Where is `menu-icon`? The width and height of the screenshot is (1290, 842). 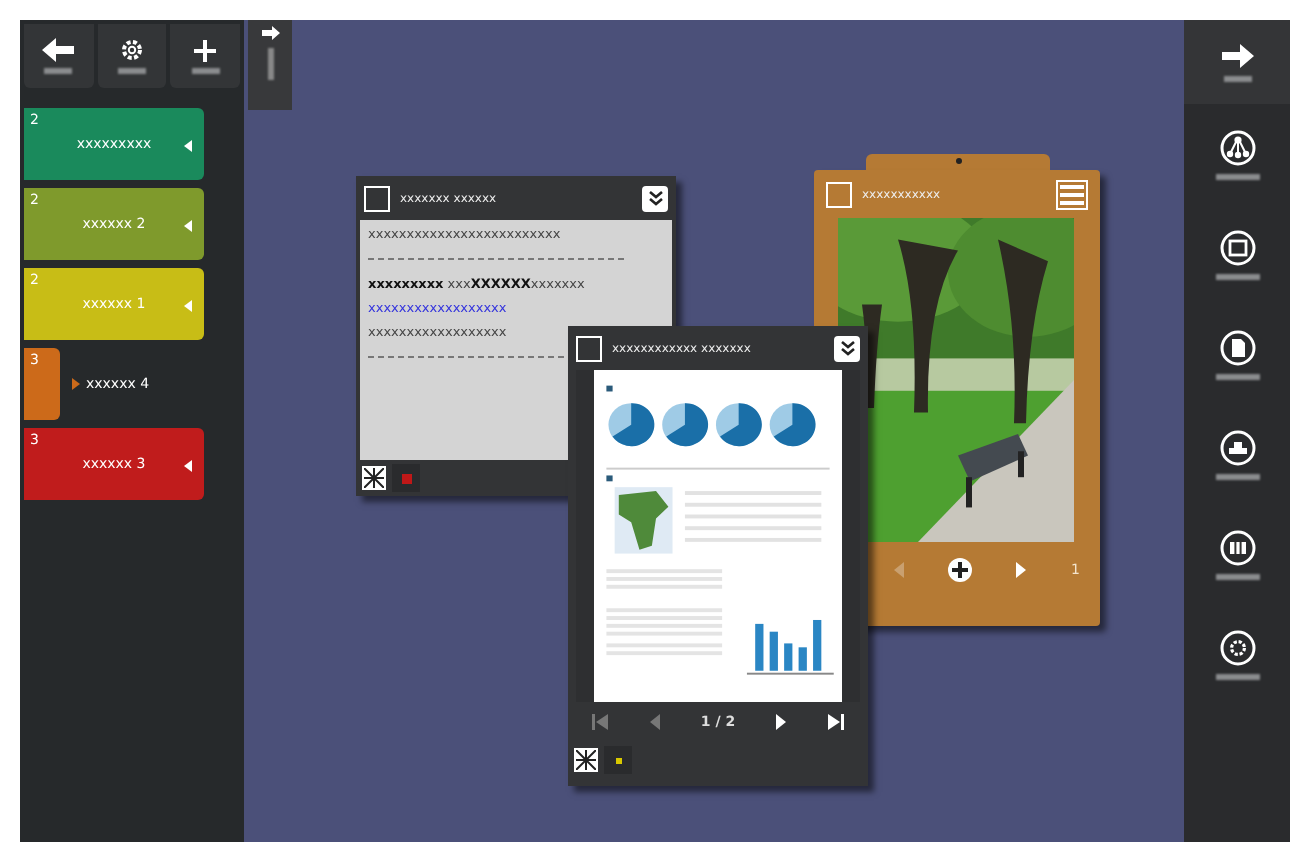 menu-icon is located at coordinates (1072, 194).